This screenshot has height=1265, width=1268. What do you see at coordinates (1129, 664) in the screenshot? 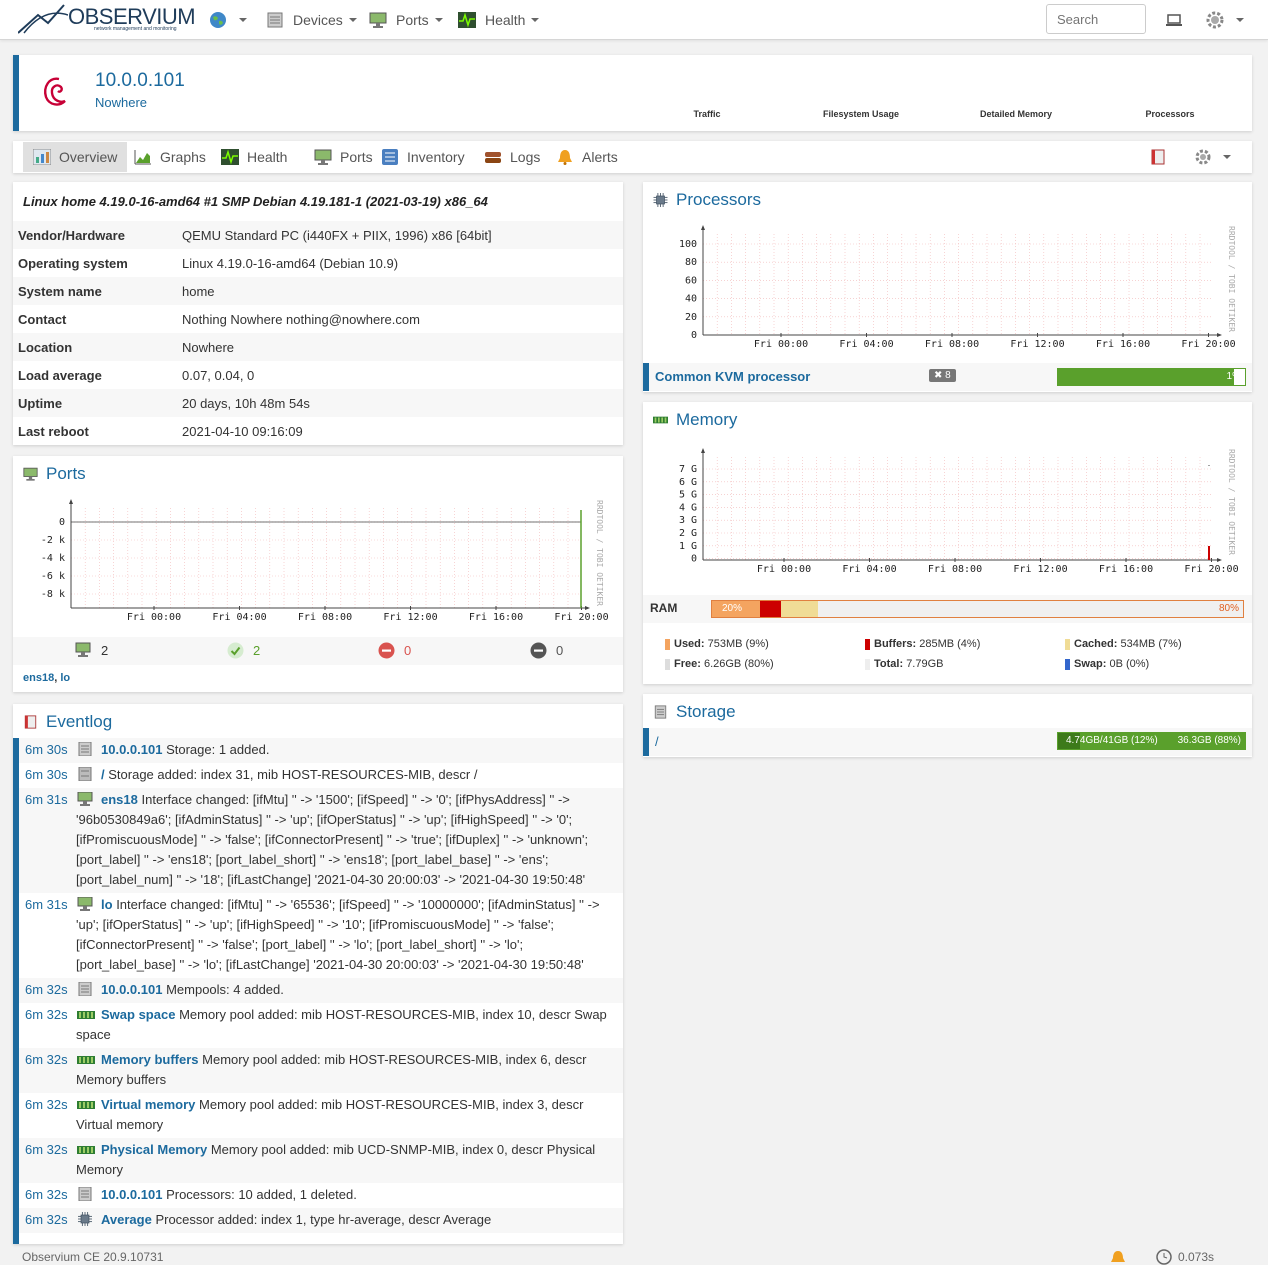
I see `legend-value: 0B (0%)` at bounding box center [1129, 664].